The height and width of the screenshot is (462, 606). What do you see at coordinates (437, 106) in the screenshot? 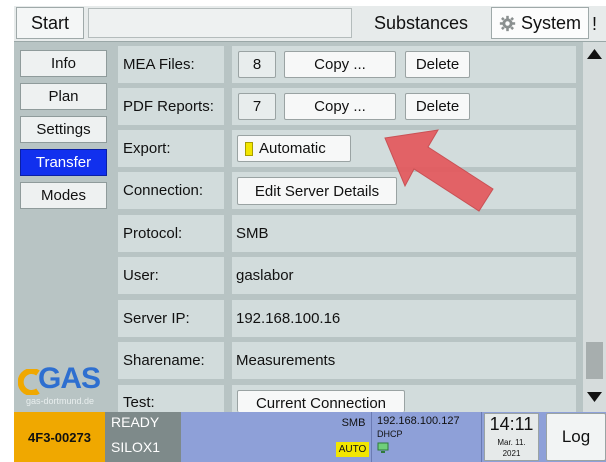
I see `pdf-delete-button: Delete` at bounding box center [437, 106].